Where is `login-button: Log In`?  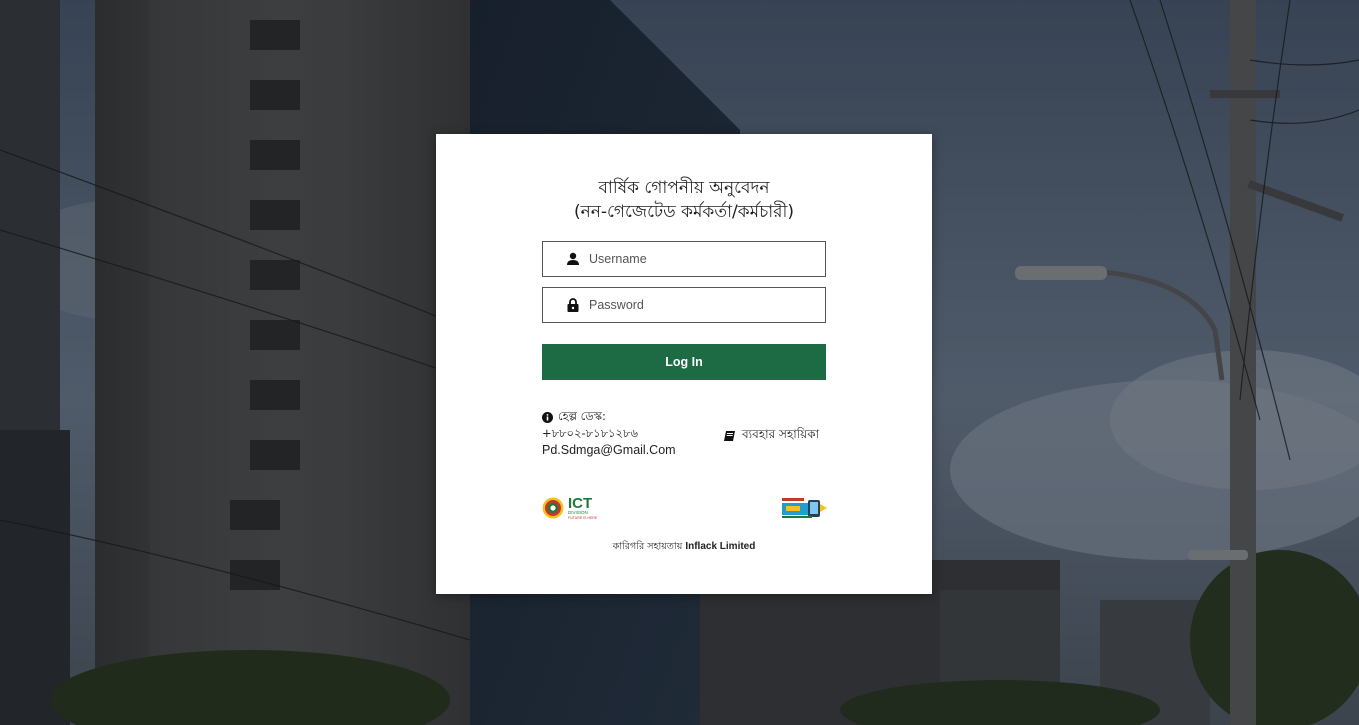 login-button: Log In is located at coordinates (684, 362).